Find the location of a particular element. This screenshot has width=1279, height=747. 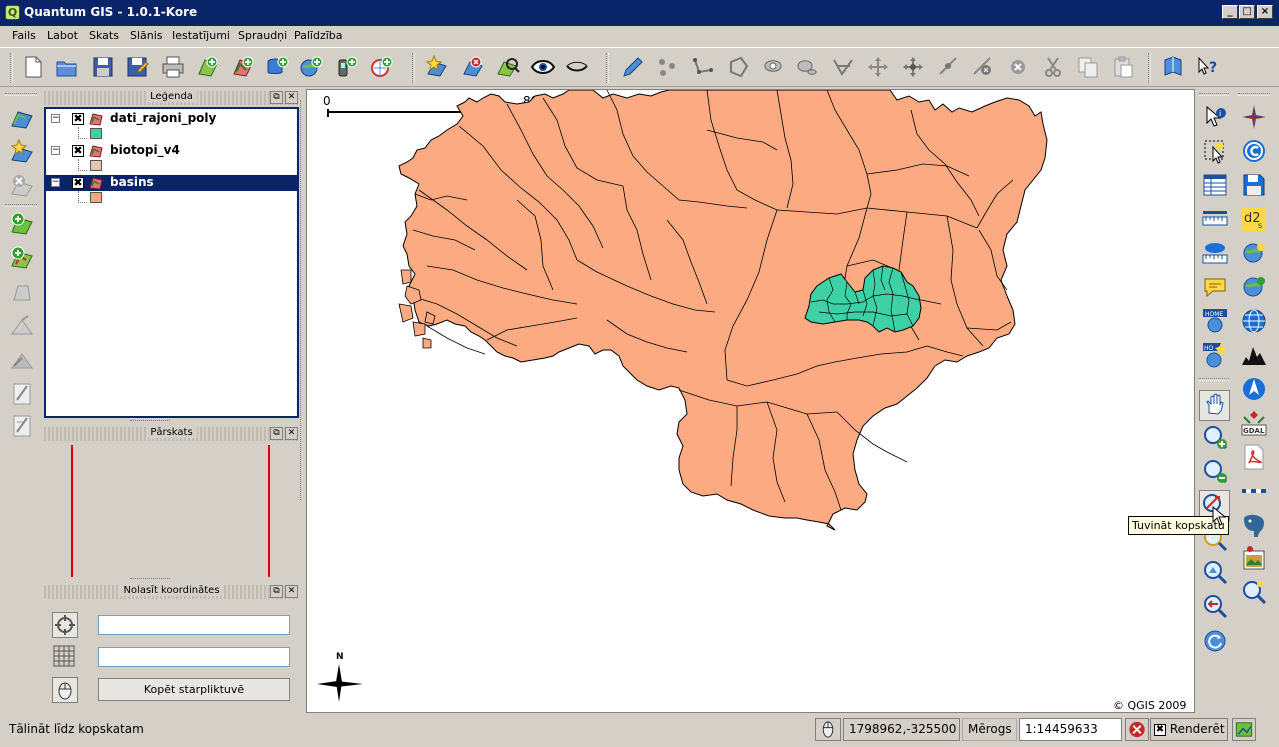

menu-iestatijumi: Iestatījumi is located at coordinates (201, 35).